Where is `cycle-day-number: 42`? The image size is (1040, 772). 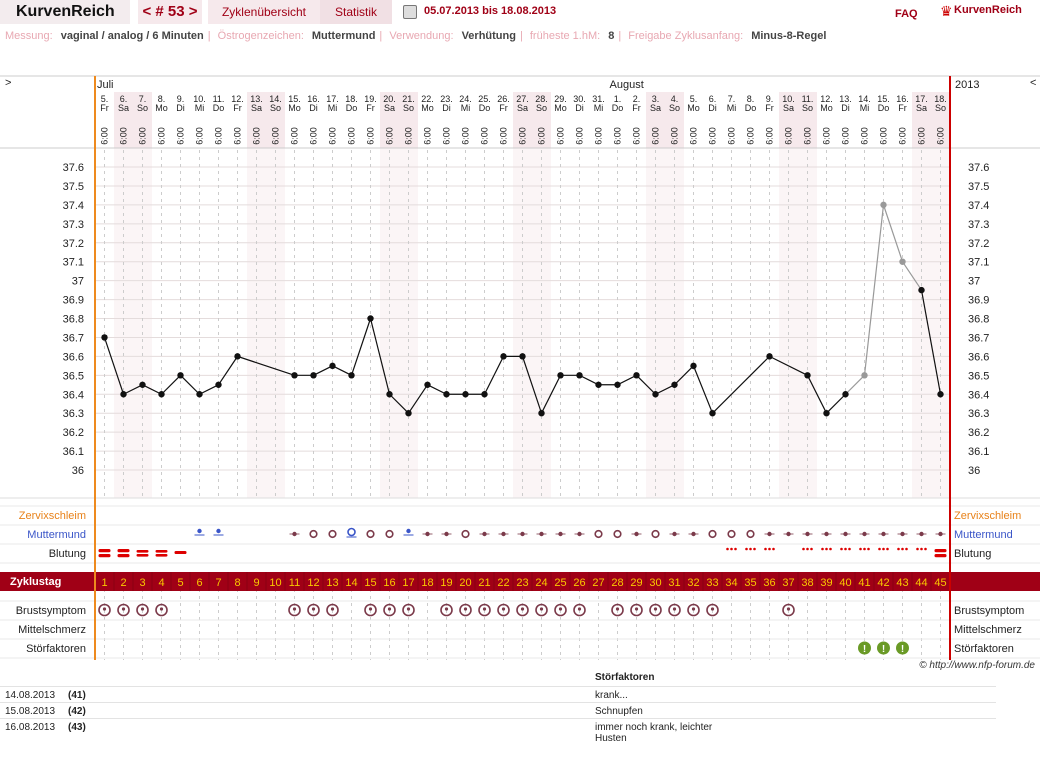
cycle-day-number: 42 is located at coordinates (883, 583).